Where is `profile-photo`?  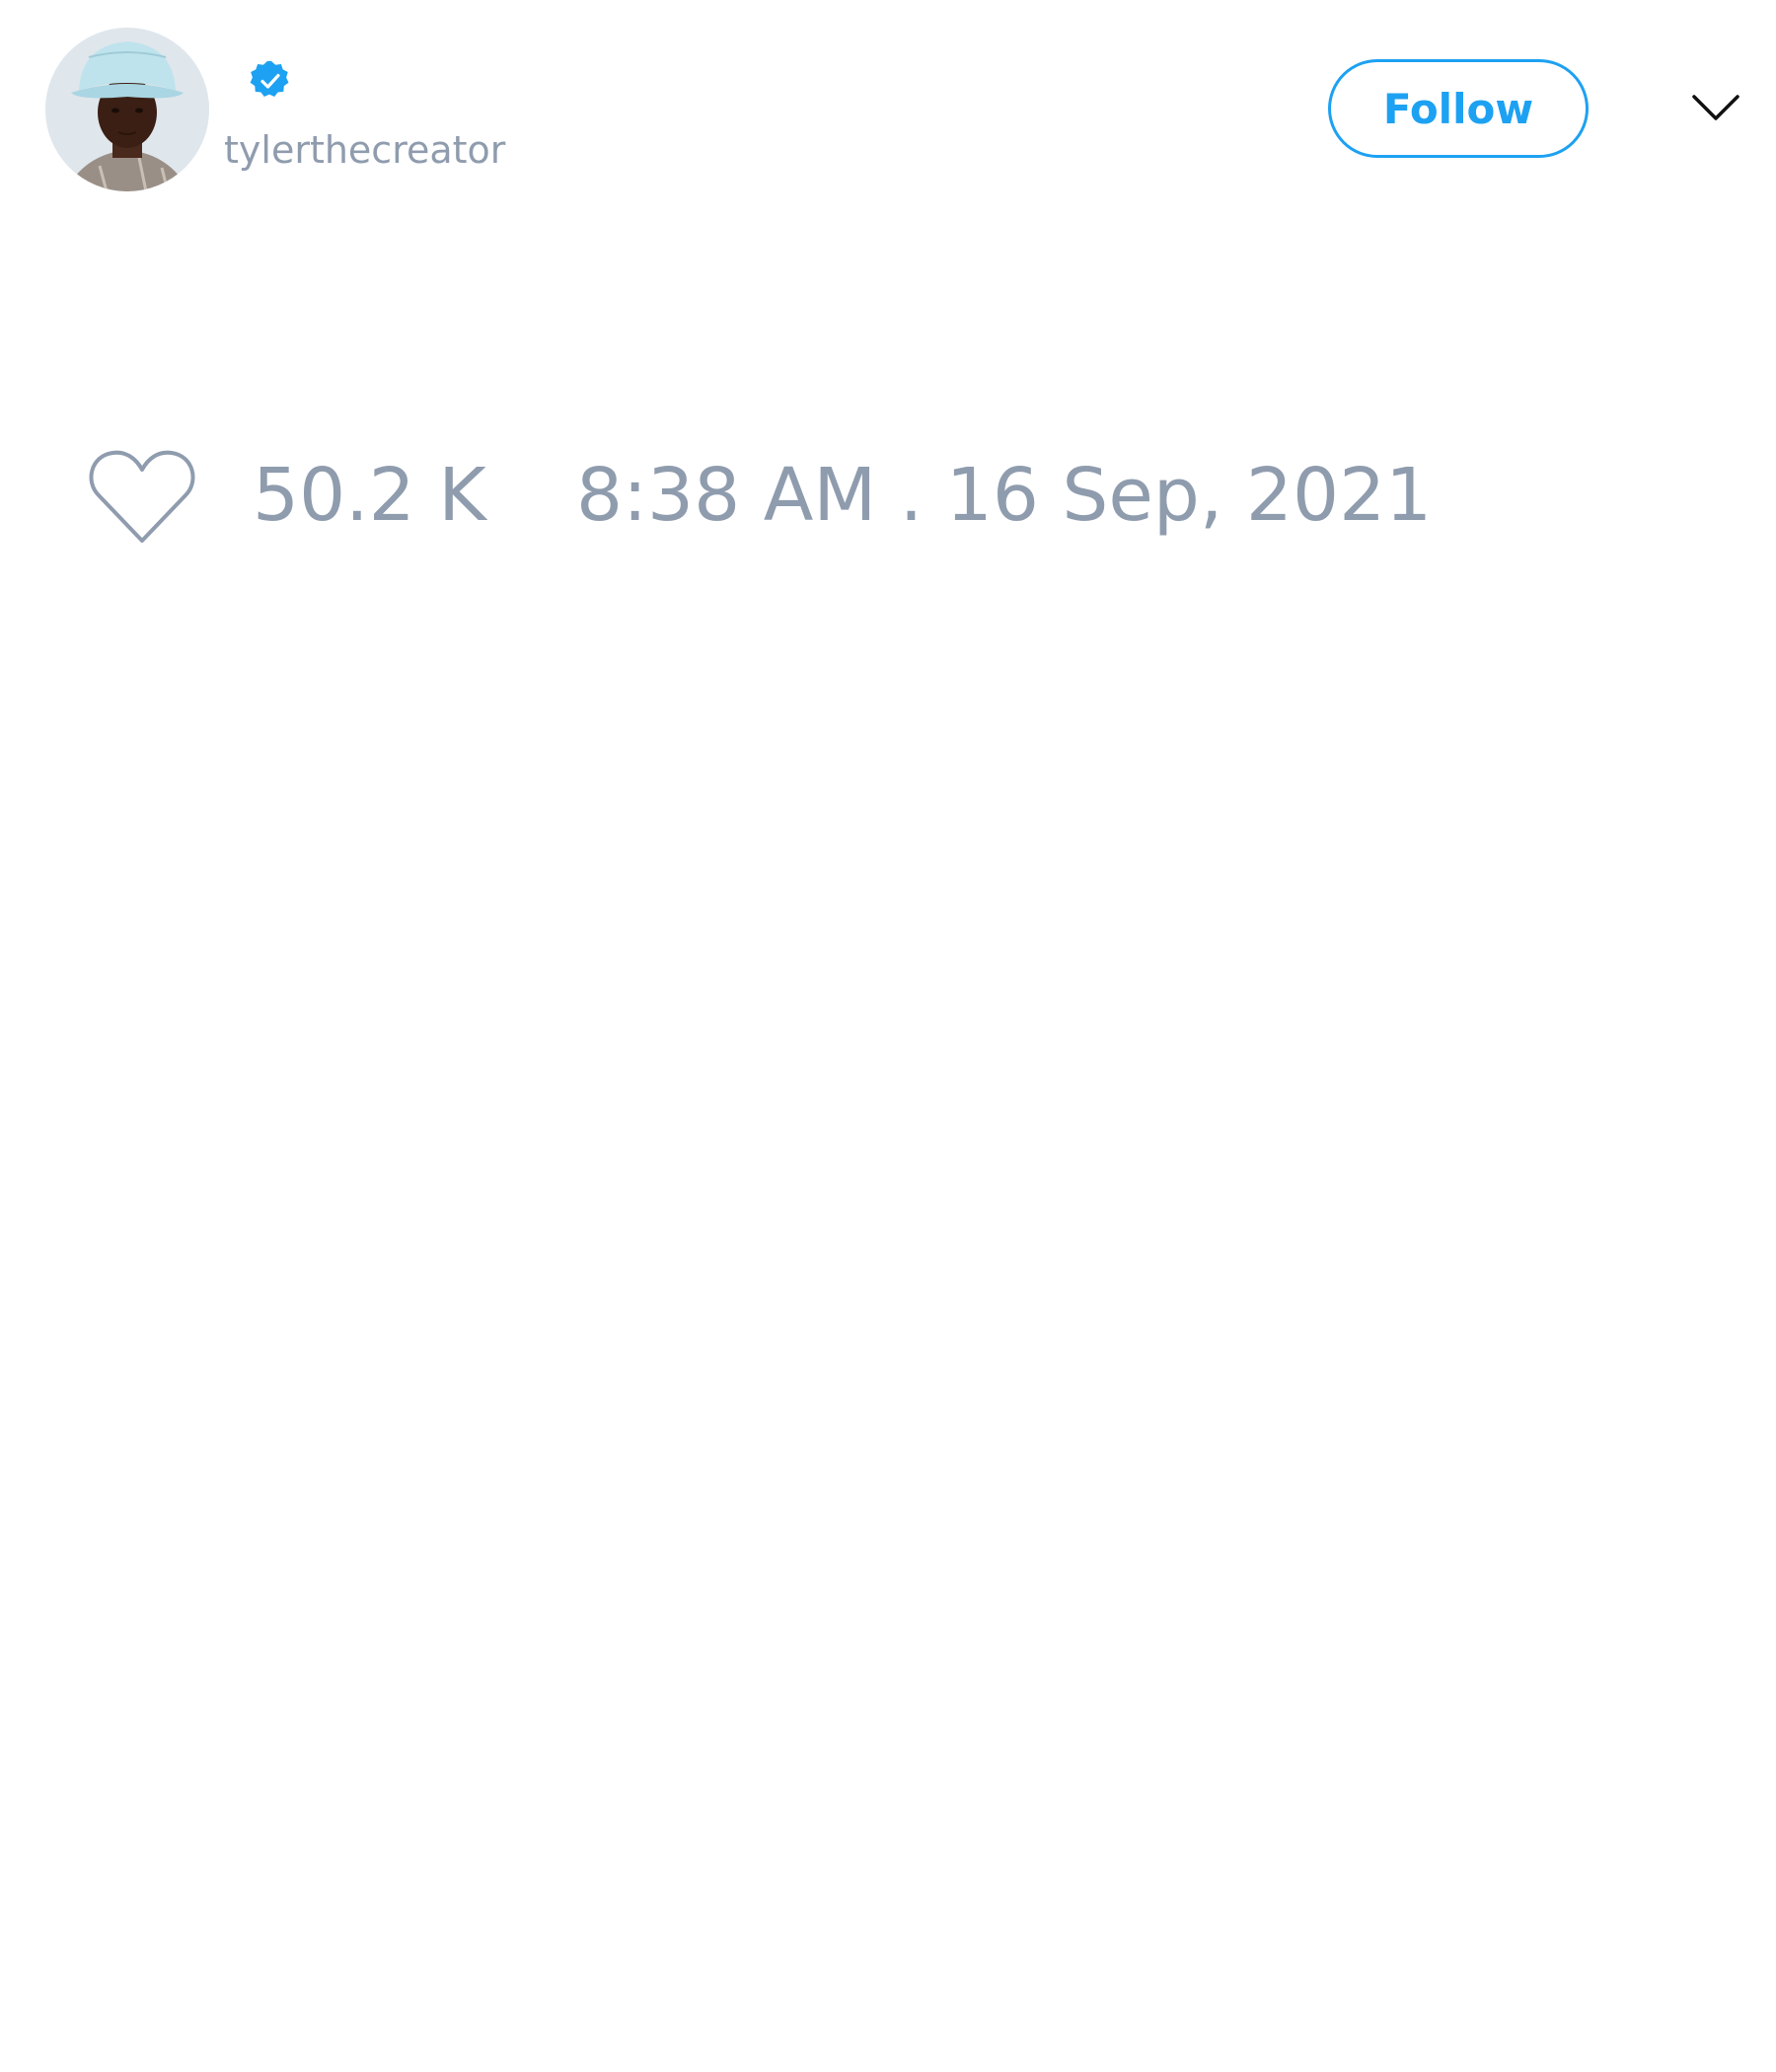
profile-photo is located at coordinates (127, 110).